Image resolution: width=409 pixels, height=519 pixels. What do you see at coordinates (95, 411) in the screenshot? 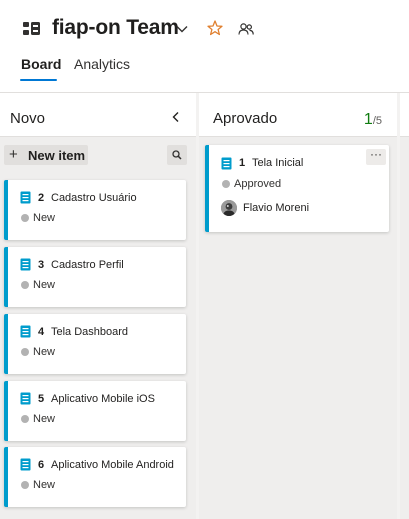
I see `work-item-card: 5 Aplicativo Mobile iOS New` at bounding box center [95, 411].